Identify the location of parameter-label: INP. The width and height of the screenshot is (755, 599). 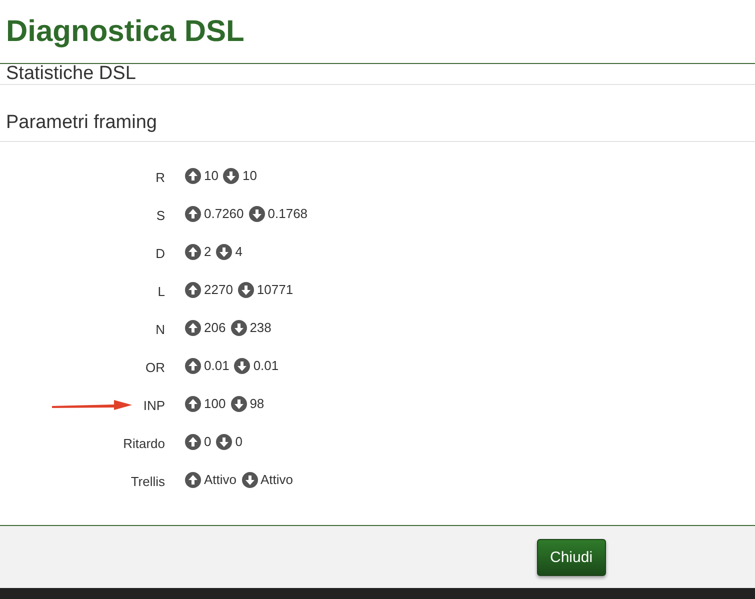
(154, 405).